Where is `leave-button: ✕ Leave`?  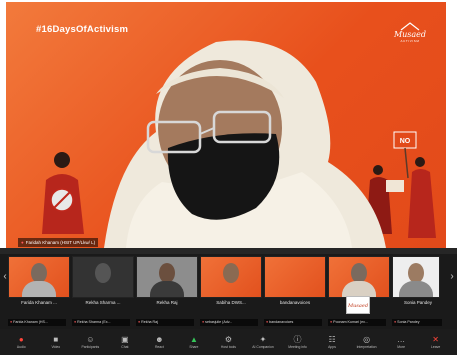 leave-button: ✕ Leave is located at coordinates (436, 342).